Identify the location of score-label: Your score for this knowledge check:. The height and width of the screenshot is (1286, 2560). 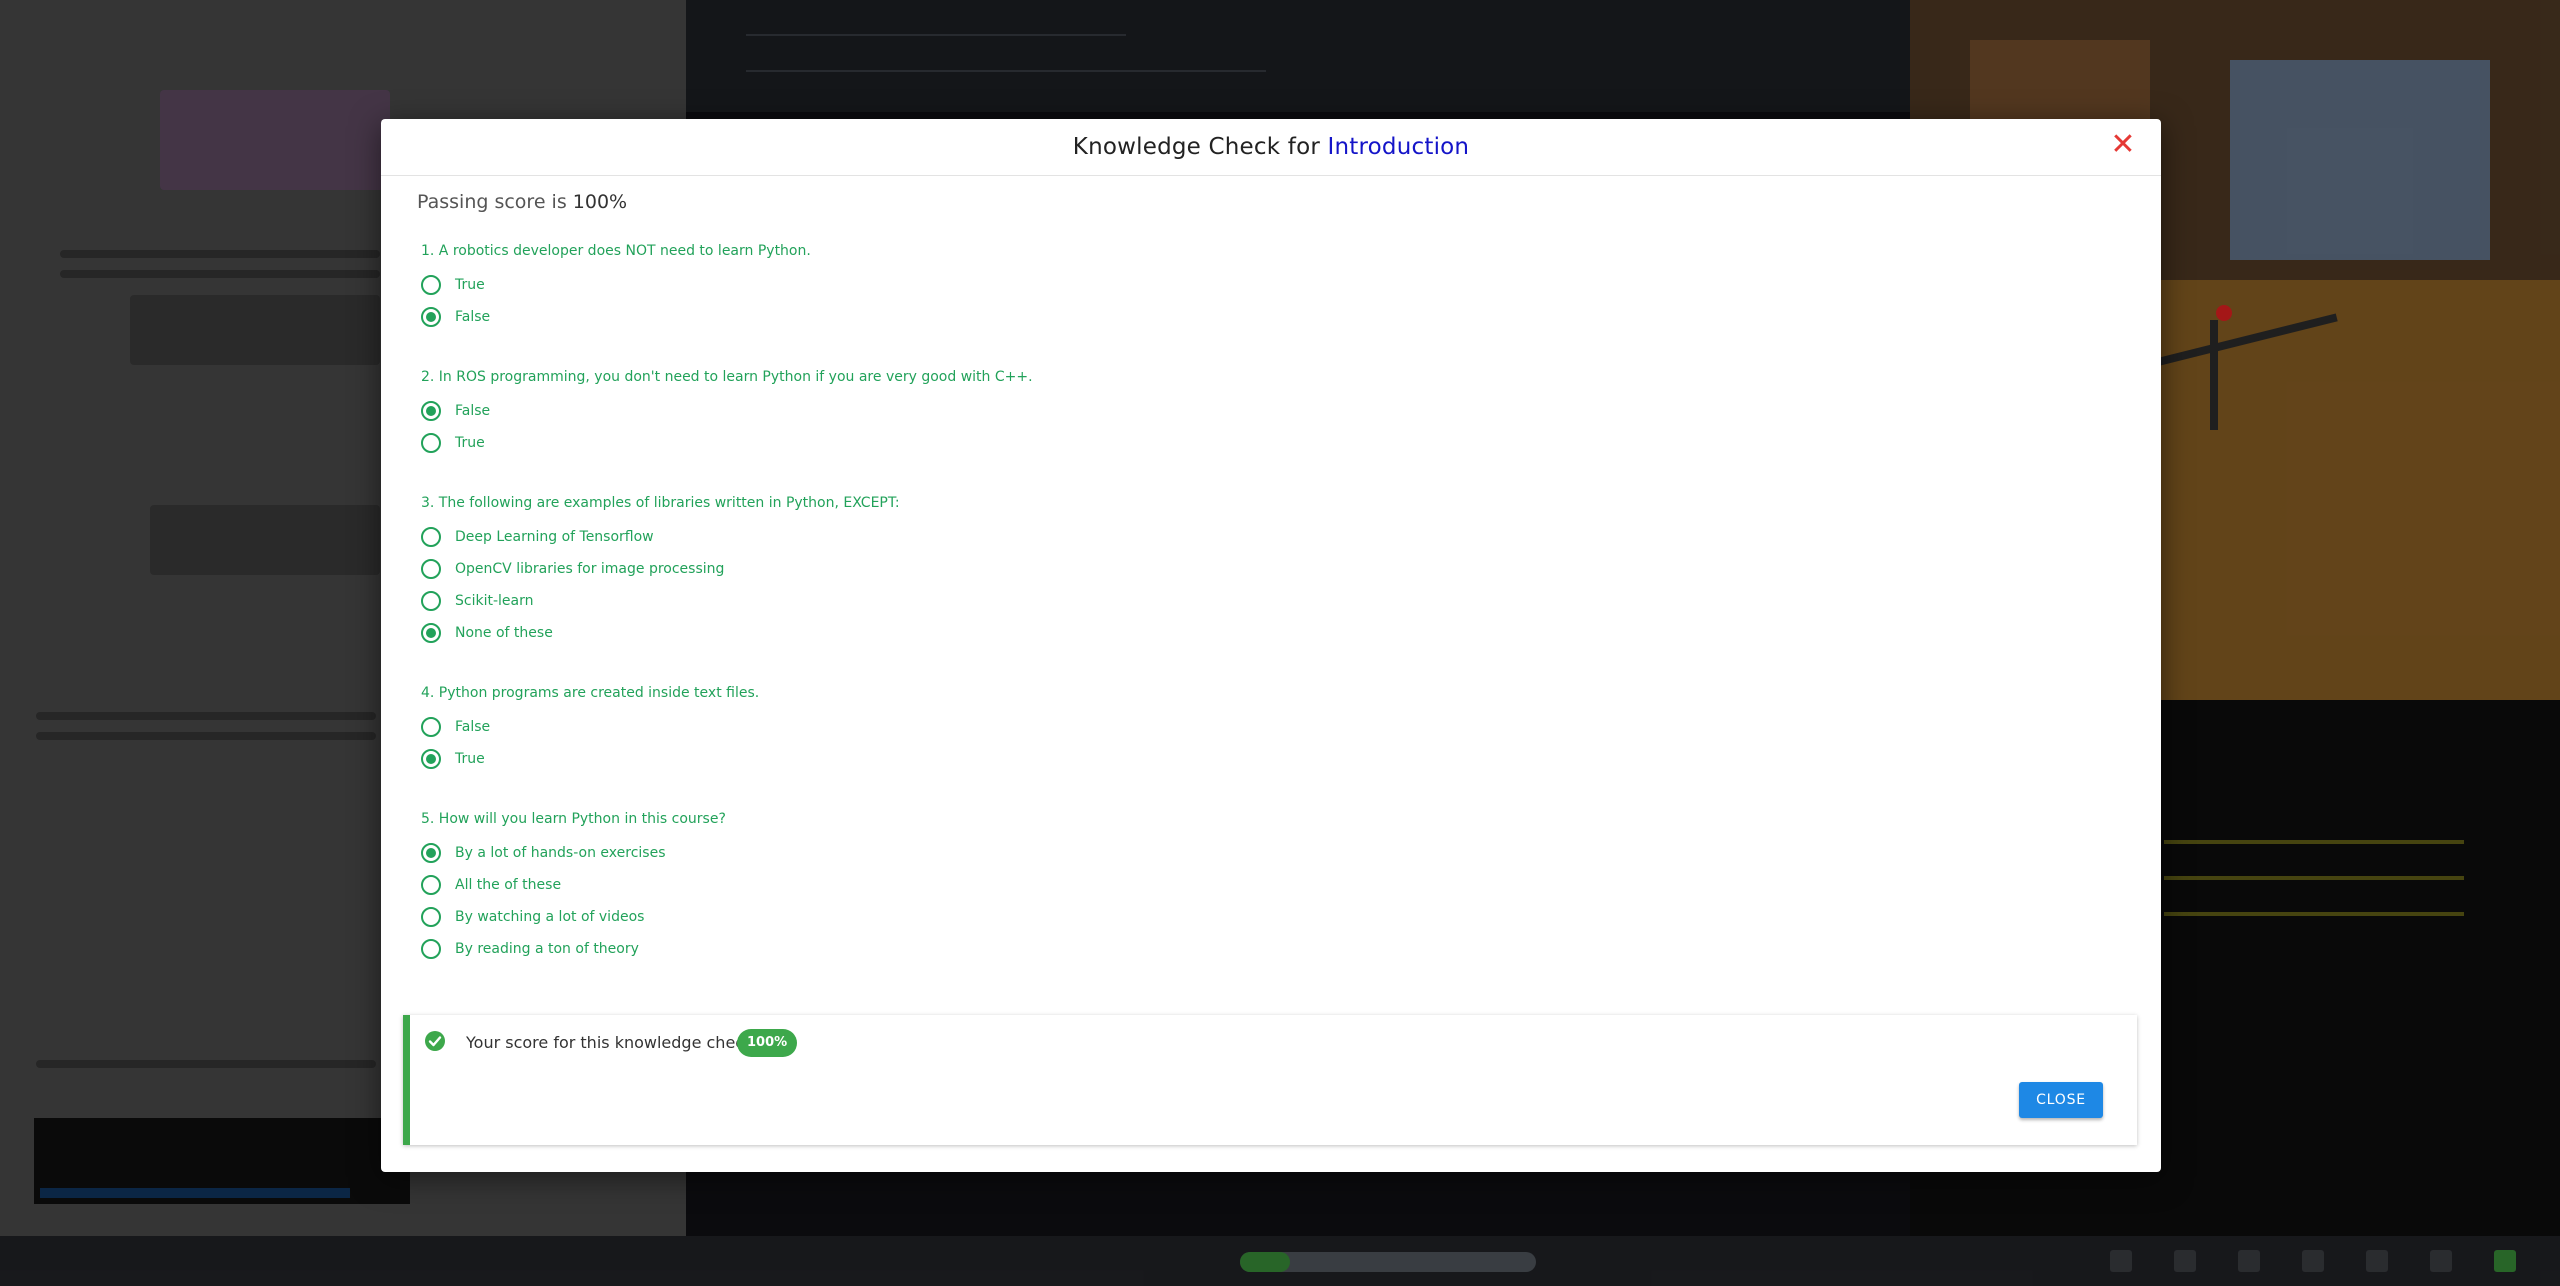
(612, 1042).